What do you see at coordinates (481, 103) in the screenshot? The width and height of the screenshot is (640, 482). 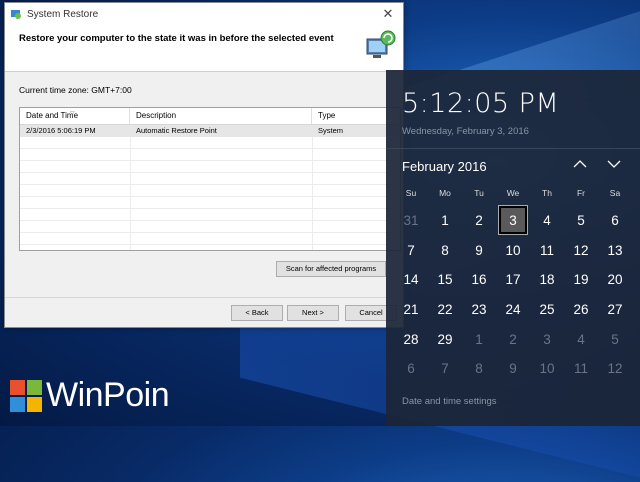 I see `current-time: 5:12:05 PM` at bounding box center [481, 103].